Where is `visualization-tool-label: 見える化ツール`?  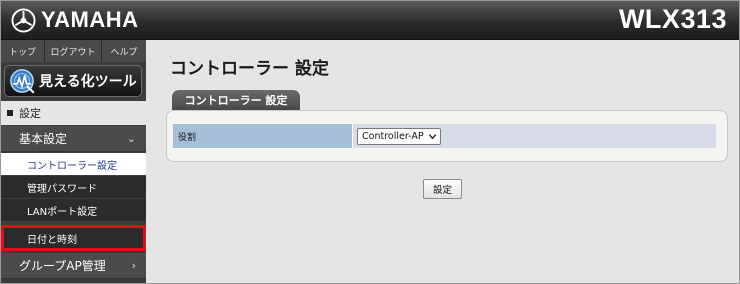 visualization-tool-label: 見える化ツール is located at coordinates (88, 82).